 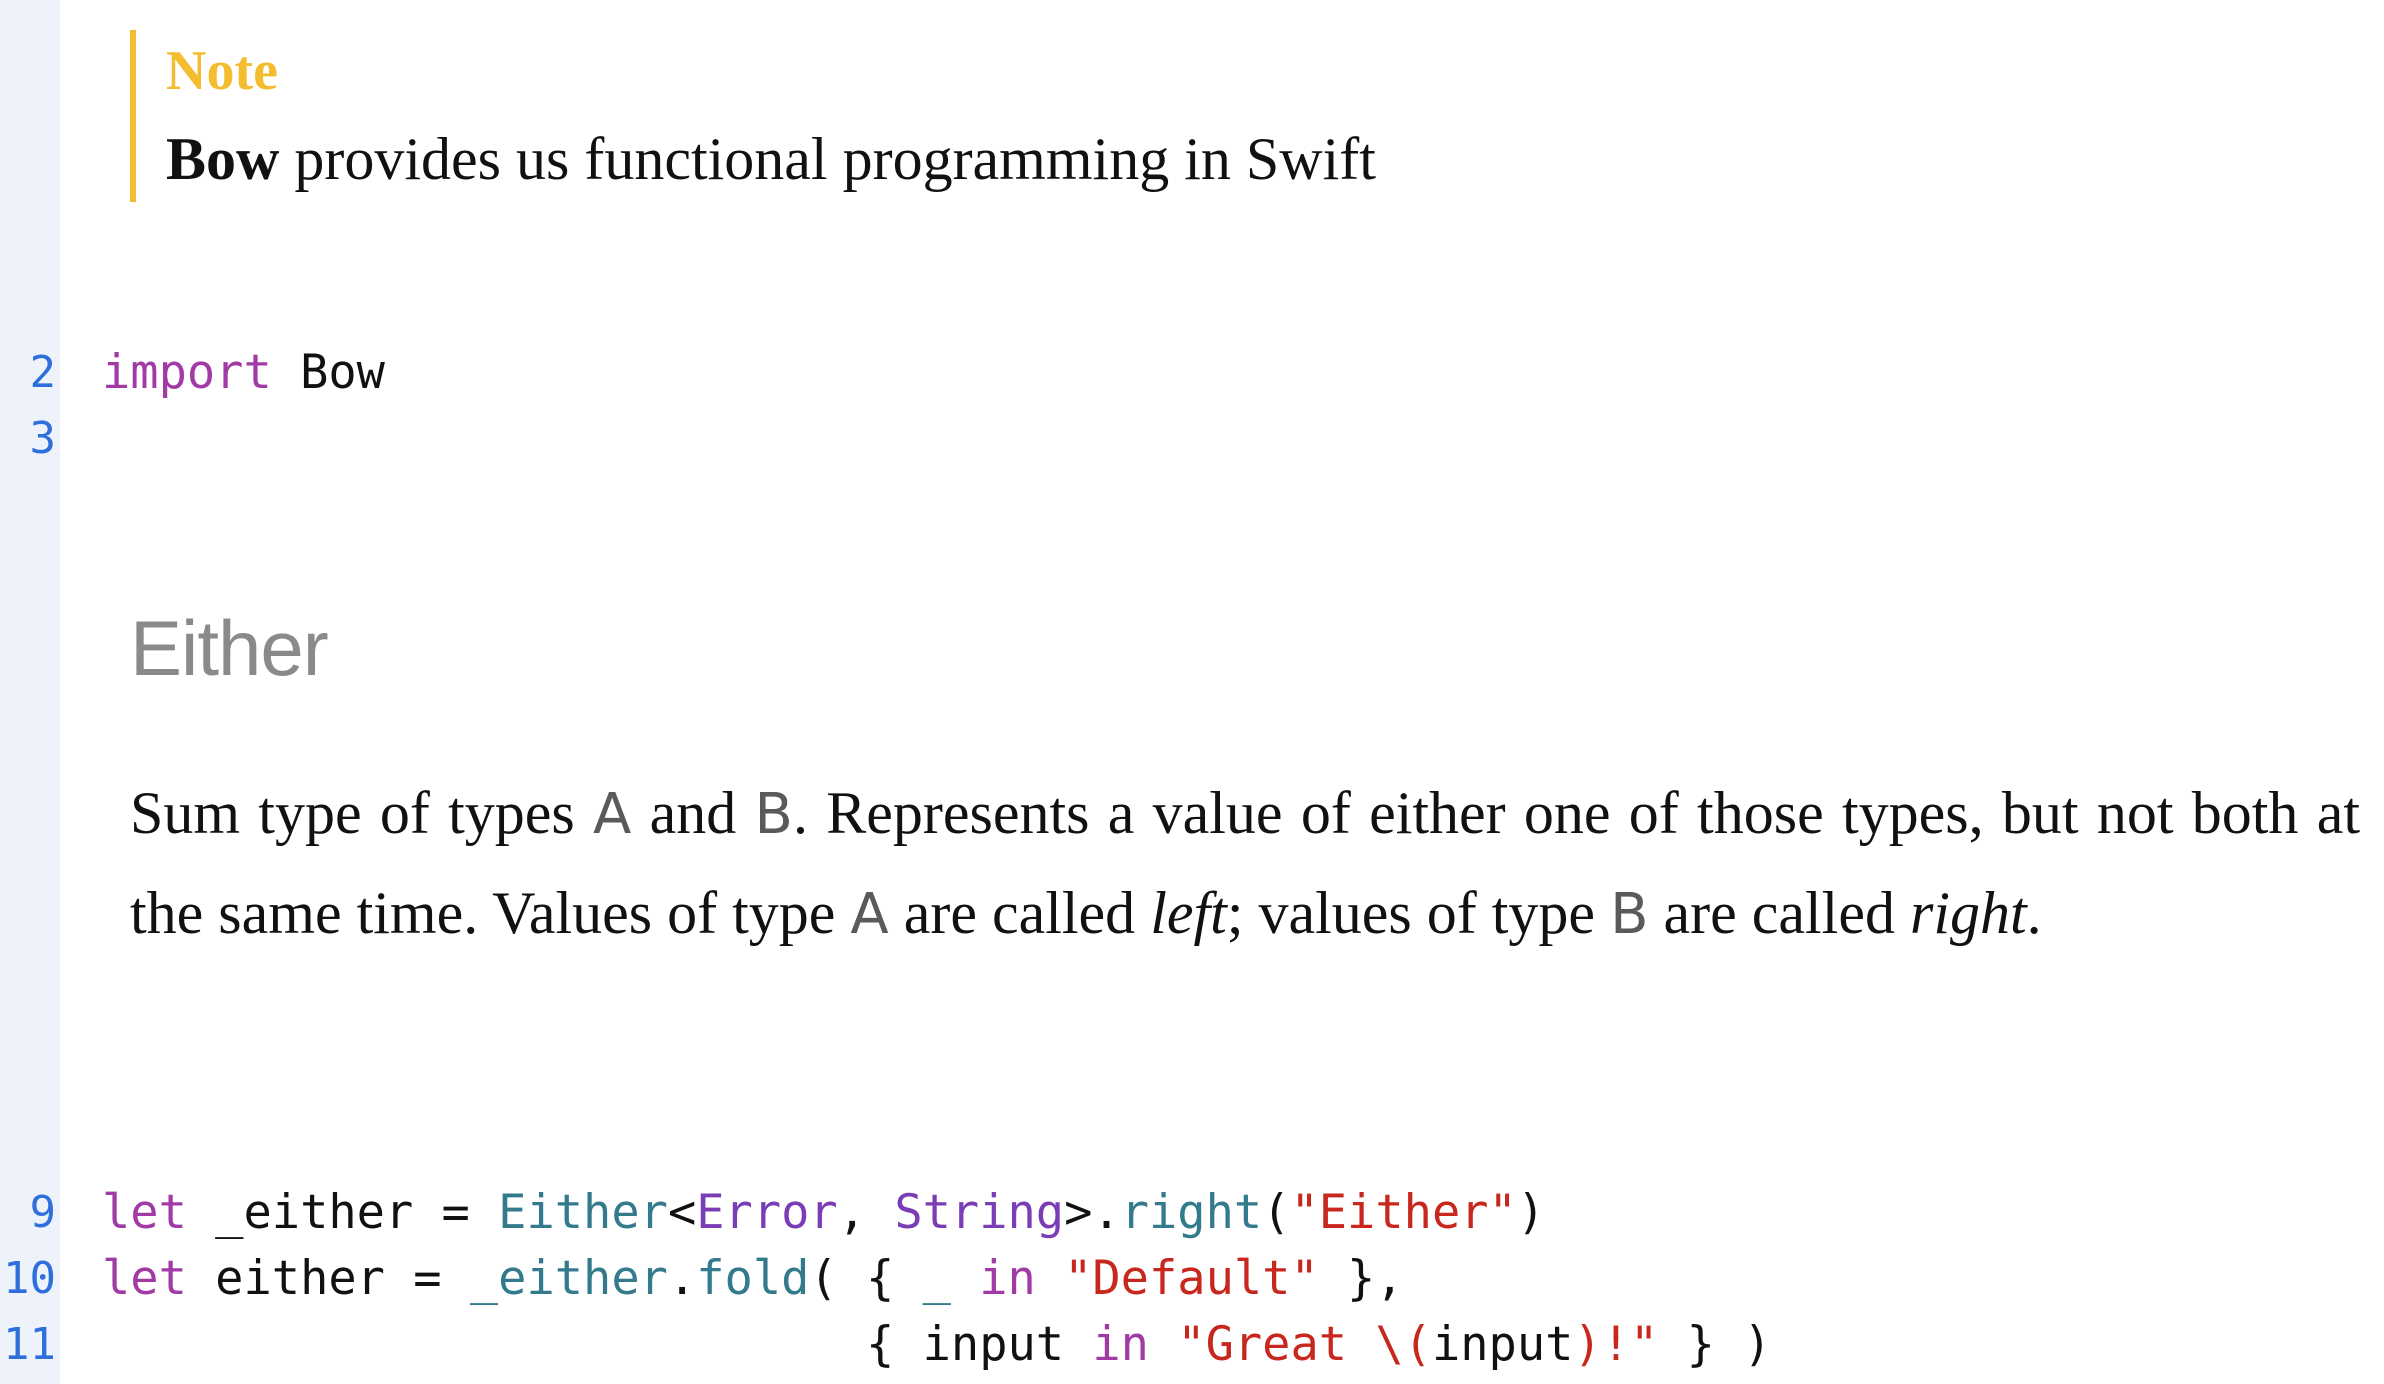 I want to click on identifier-either: _either, so click(x=568, y=1278).